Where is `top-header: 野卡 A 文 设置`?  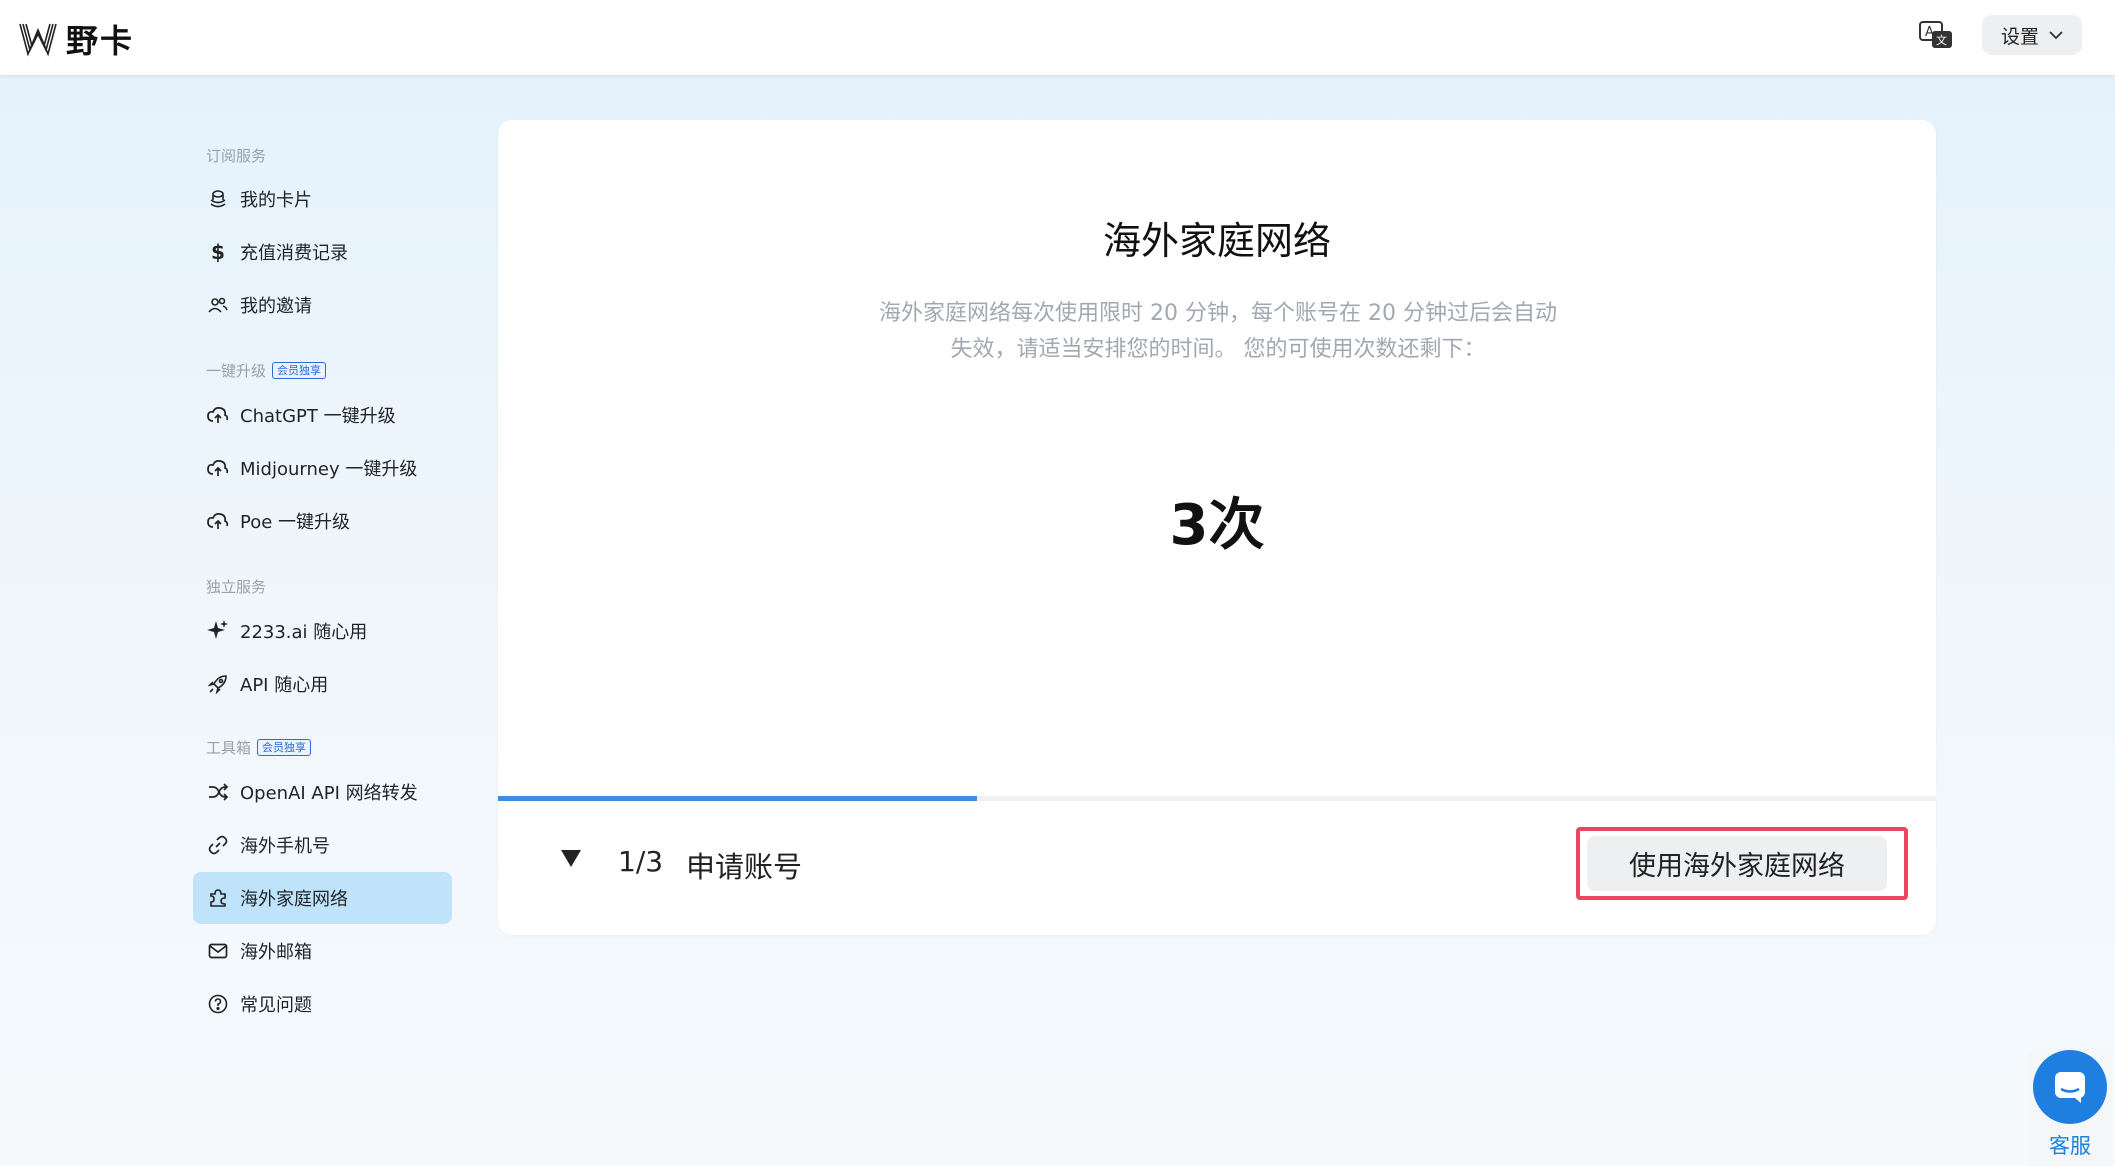
top-header: 野卡 A 文 设置 is located at coordinates (1057, 37).